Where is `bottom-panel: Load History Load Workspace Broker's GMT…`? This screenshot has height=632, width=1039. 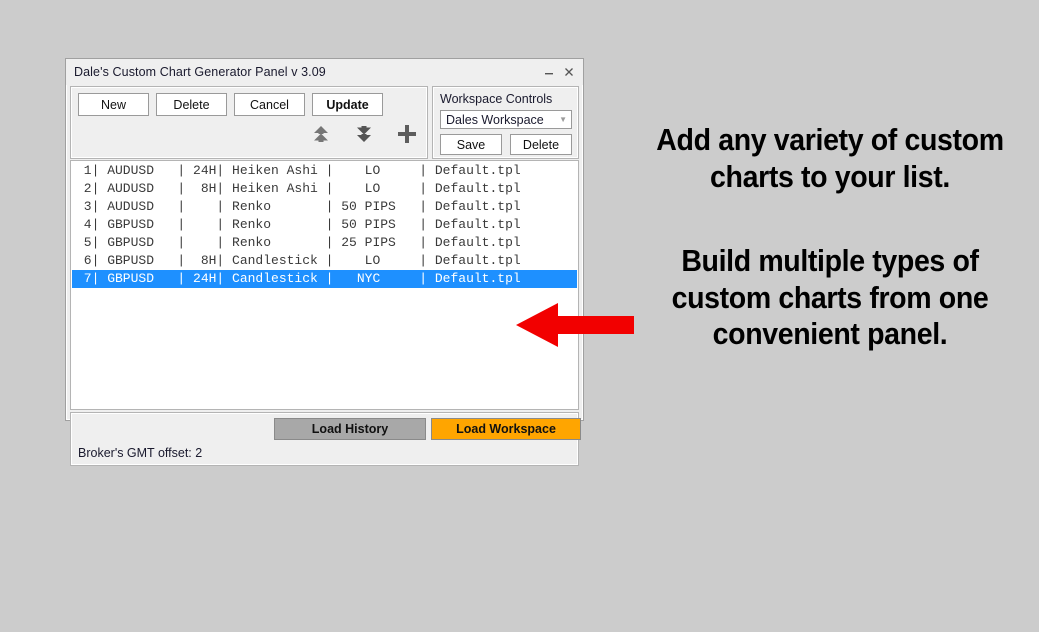
bottom-panel: Load History Load Workspace Broker's GMT… is located at coordinates (325, 439).